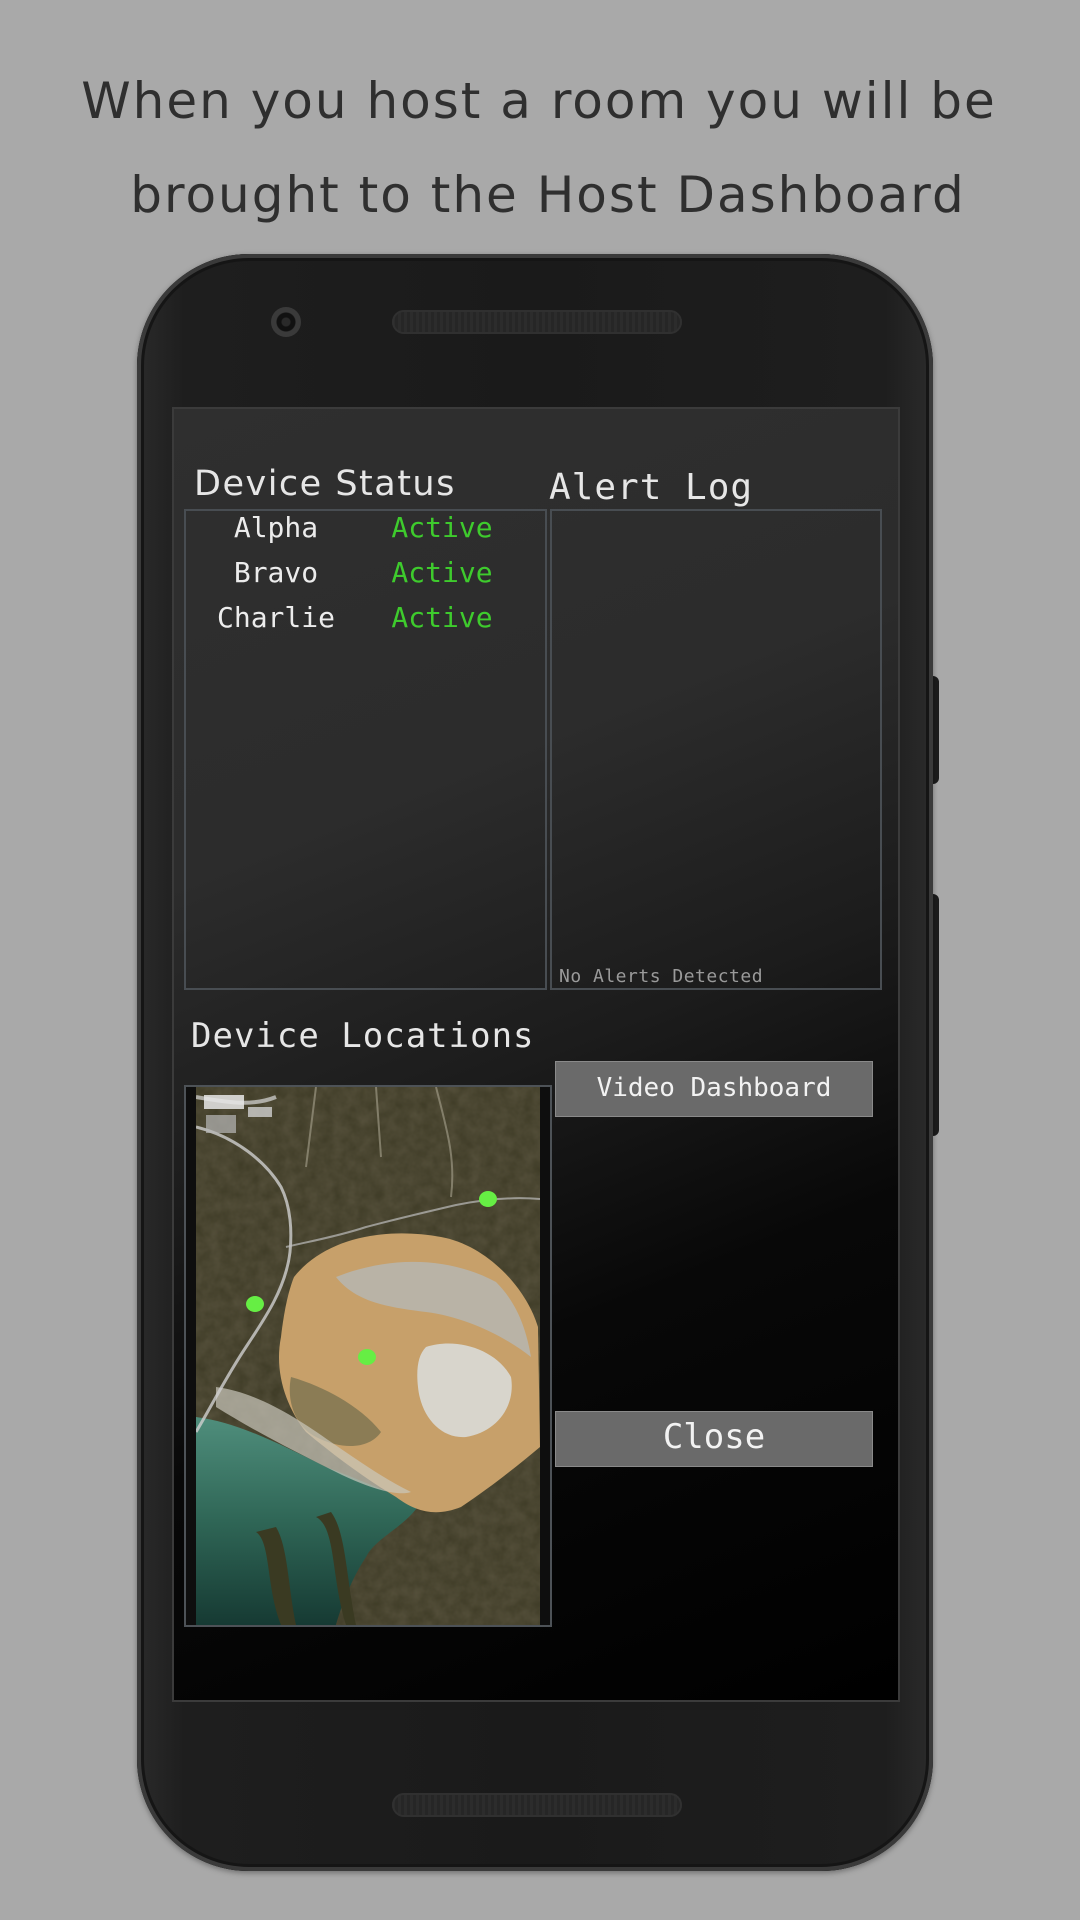  I want to click on device-status-list: Alpha Active Bravo Active Charlie Active, so click(365, 749).